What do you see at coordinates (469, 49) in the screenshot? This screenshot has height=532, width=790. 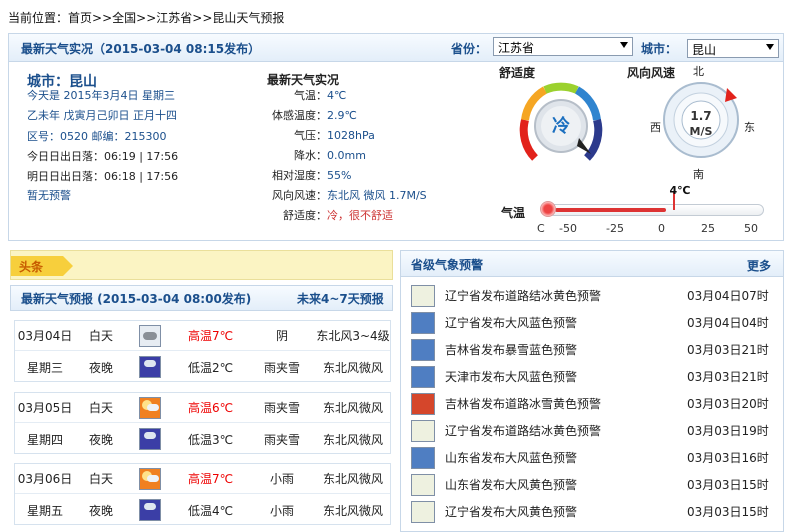 I see `province-label: 省份：` at bounding box center [469, 49].